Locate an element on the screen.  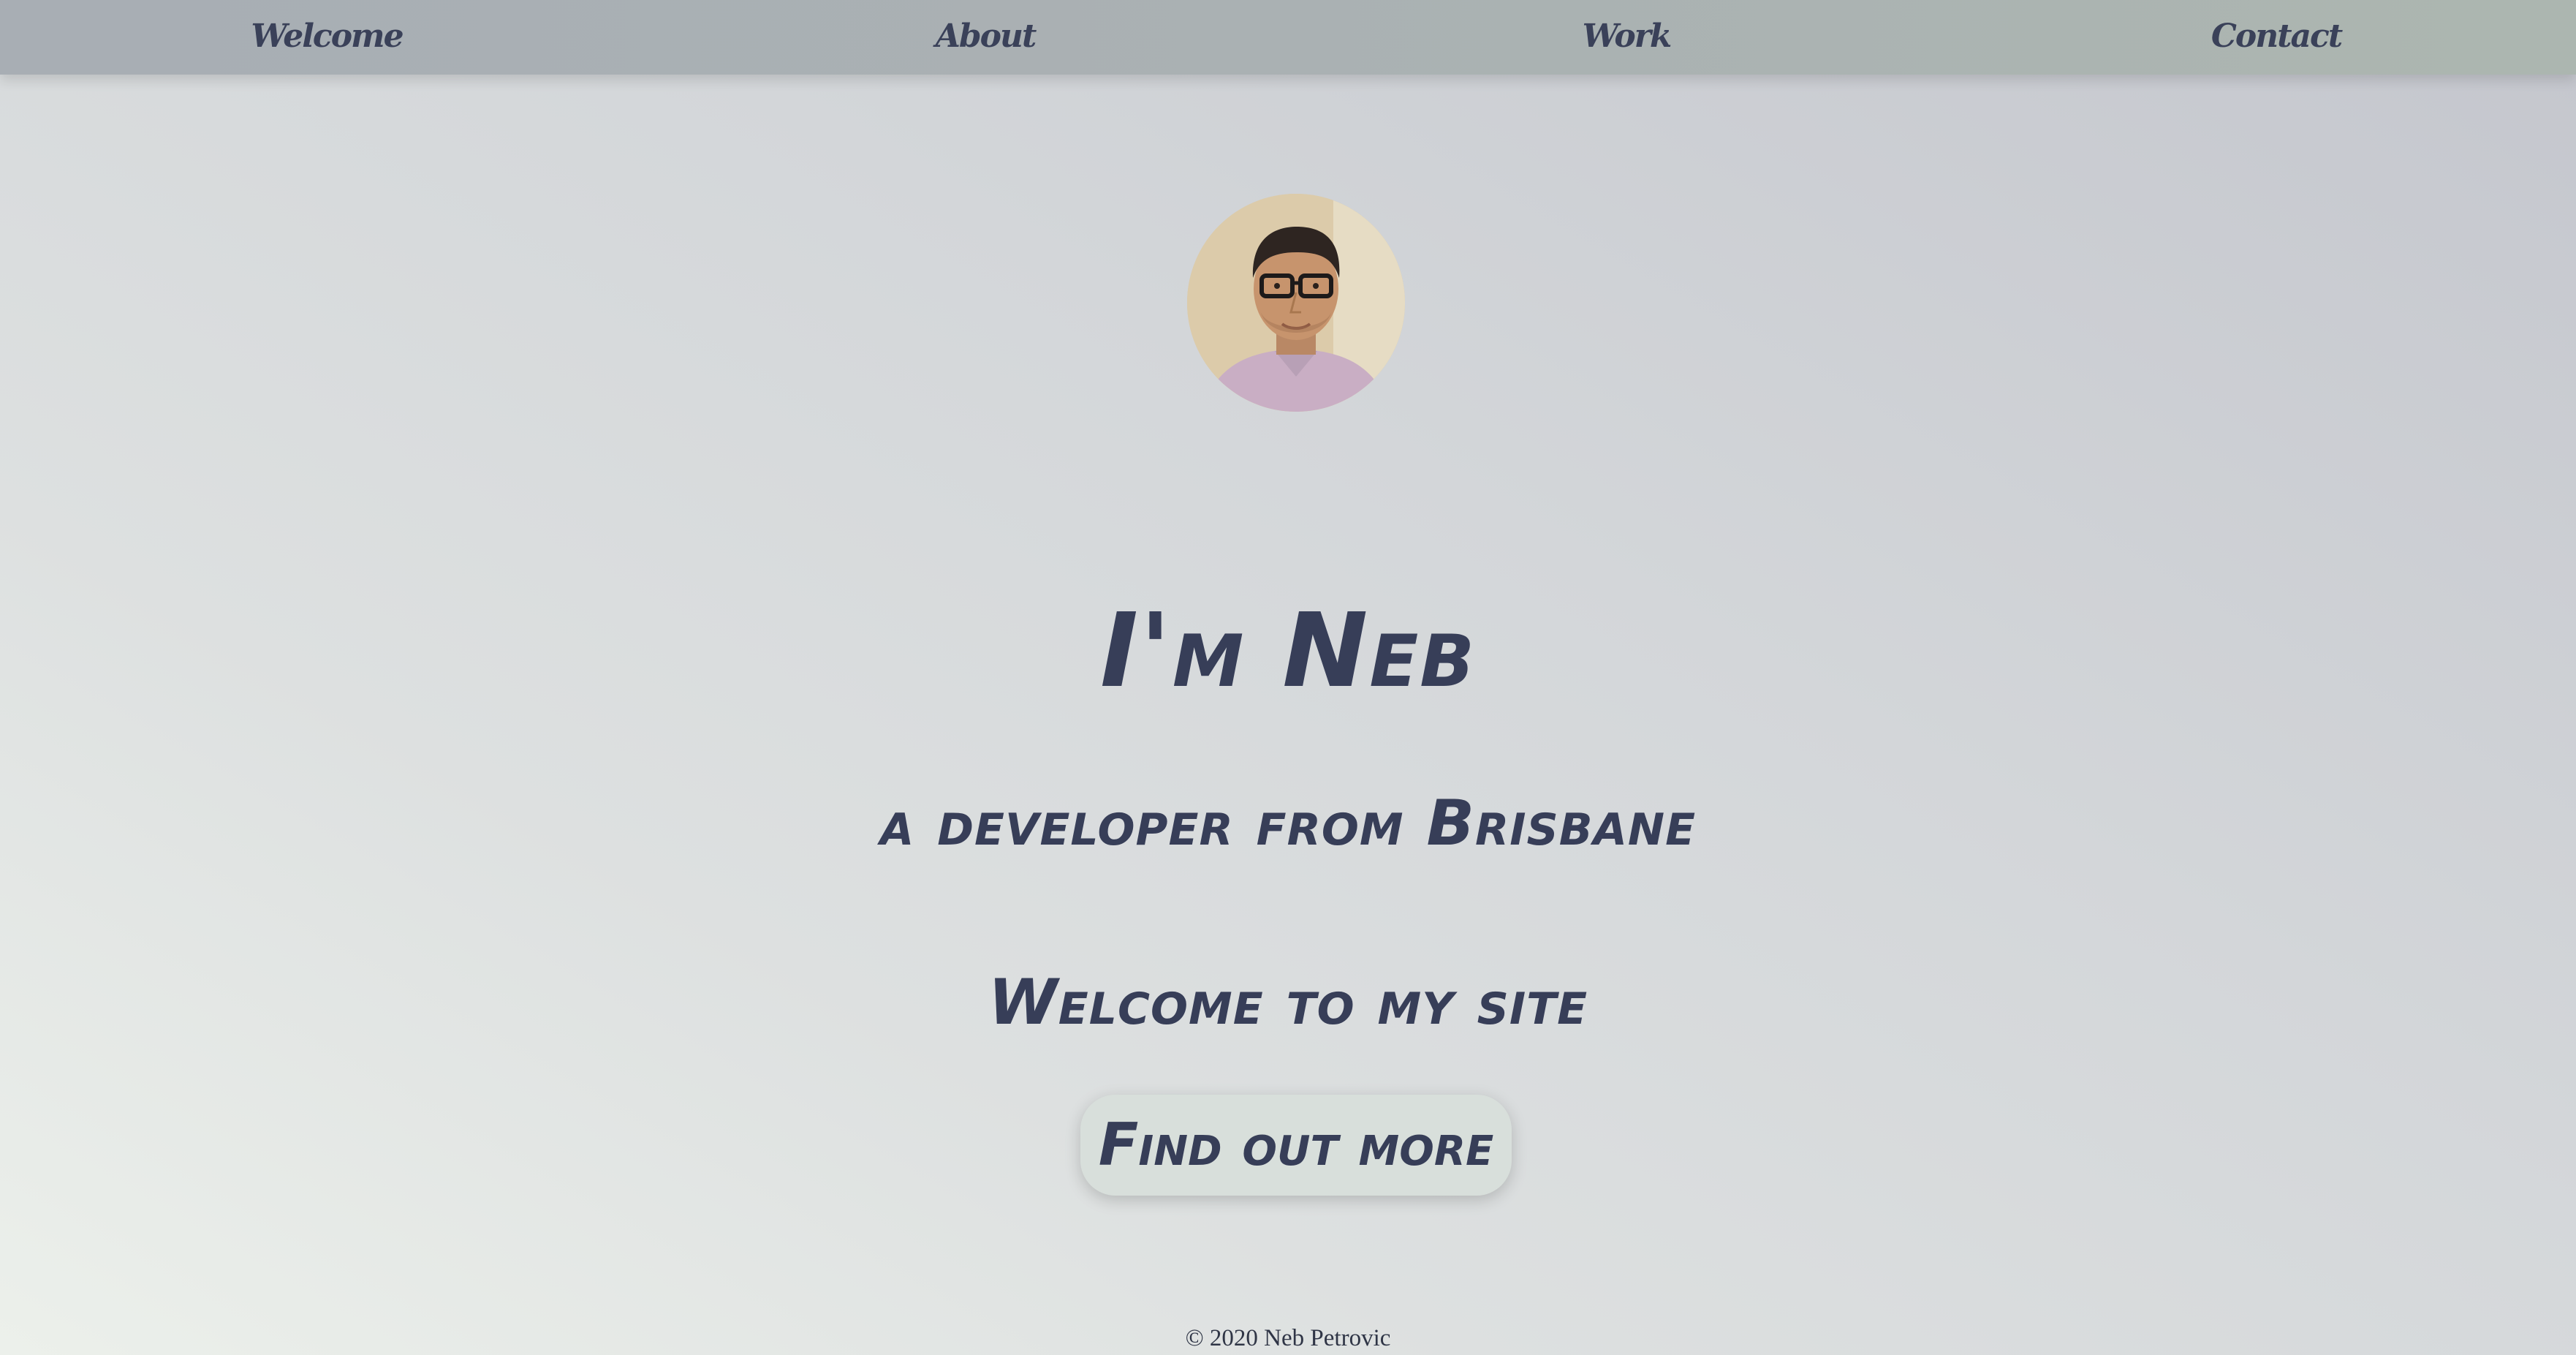
welcome-text: Welcome to my site is located at coordinates (1288, 1003).